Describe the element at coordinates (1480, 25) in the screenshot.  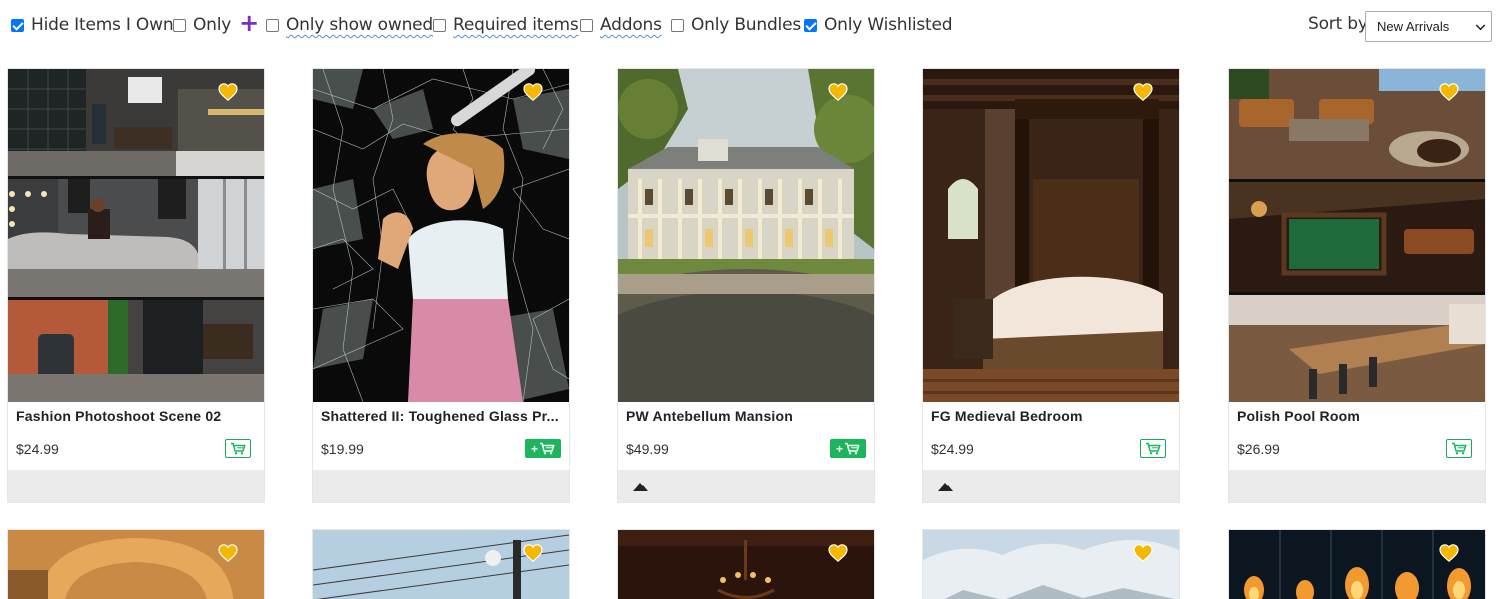
I see `chevron-down-icon` at that location.